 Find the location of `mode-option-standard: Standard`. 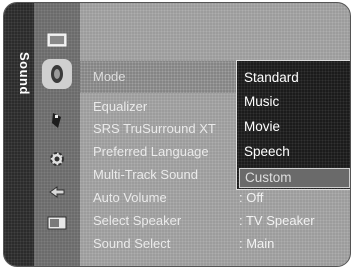

mode-option-standard: Standard is located at coordinates (271, 78).